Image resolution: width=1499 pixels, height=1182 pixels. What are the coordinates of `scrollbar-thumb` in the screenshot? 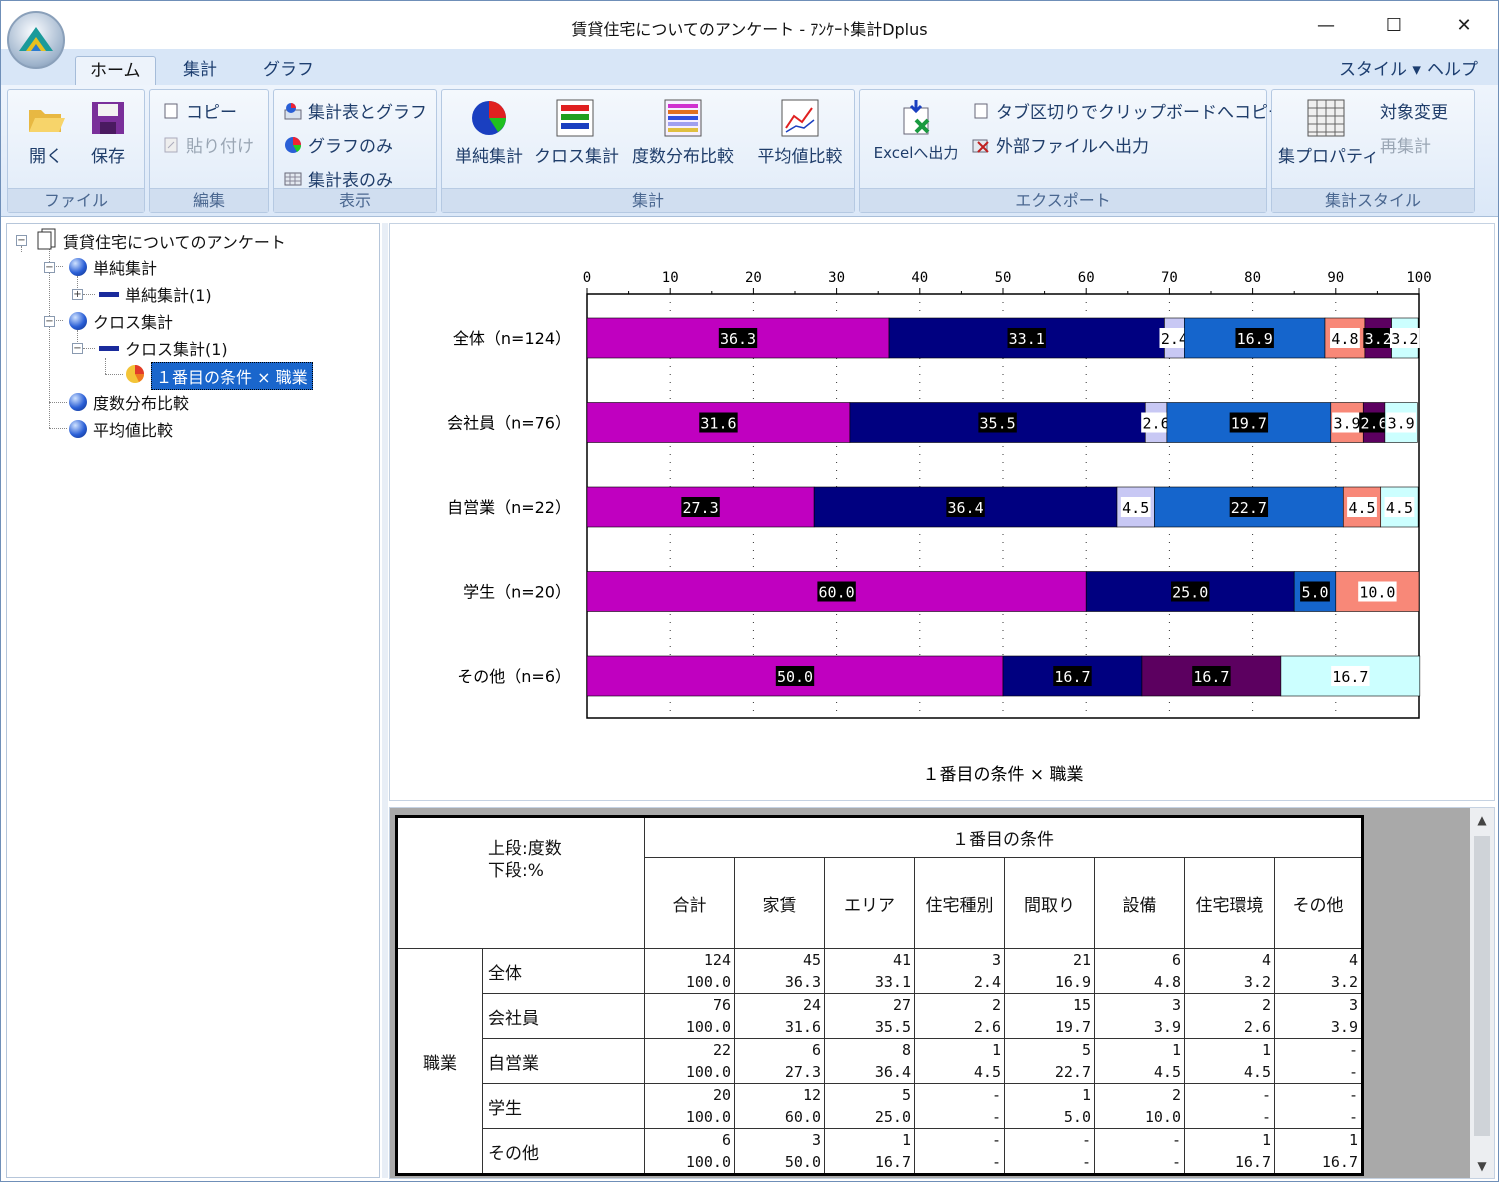 It's located at (1482, 986).